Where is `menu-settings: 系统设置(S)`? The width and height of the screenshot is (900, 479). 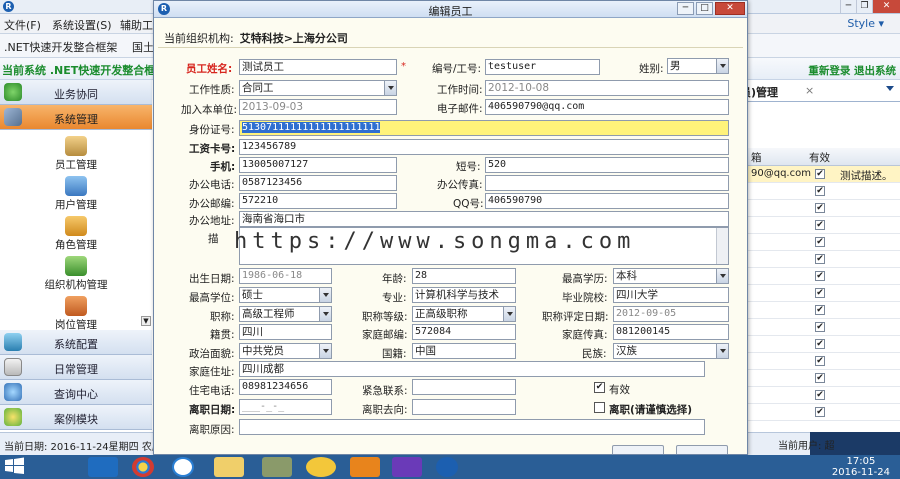 menu-settings: 系统设置(S) is located at coordinates (82, 25).